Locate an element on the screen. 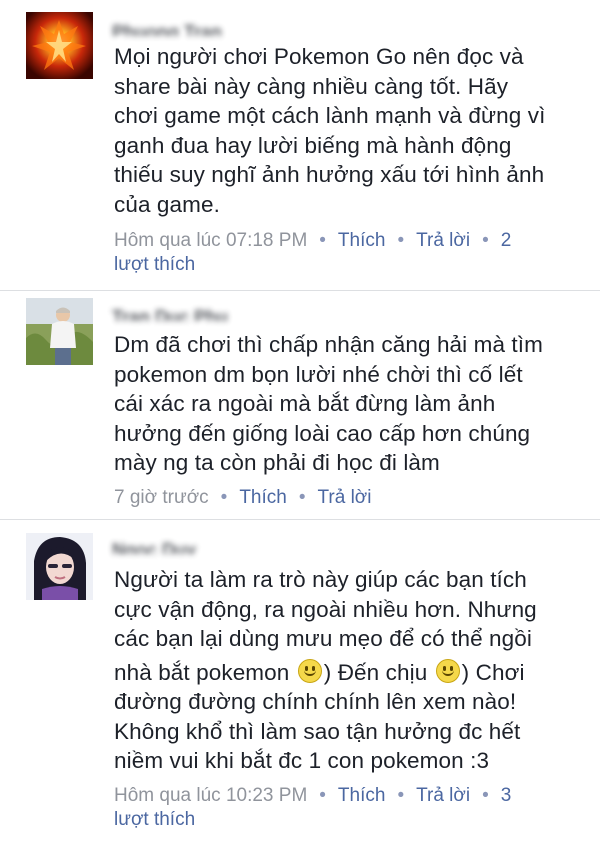  comment-time: 7 giờ trước is located at coordinates (161, 497).